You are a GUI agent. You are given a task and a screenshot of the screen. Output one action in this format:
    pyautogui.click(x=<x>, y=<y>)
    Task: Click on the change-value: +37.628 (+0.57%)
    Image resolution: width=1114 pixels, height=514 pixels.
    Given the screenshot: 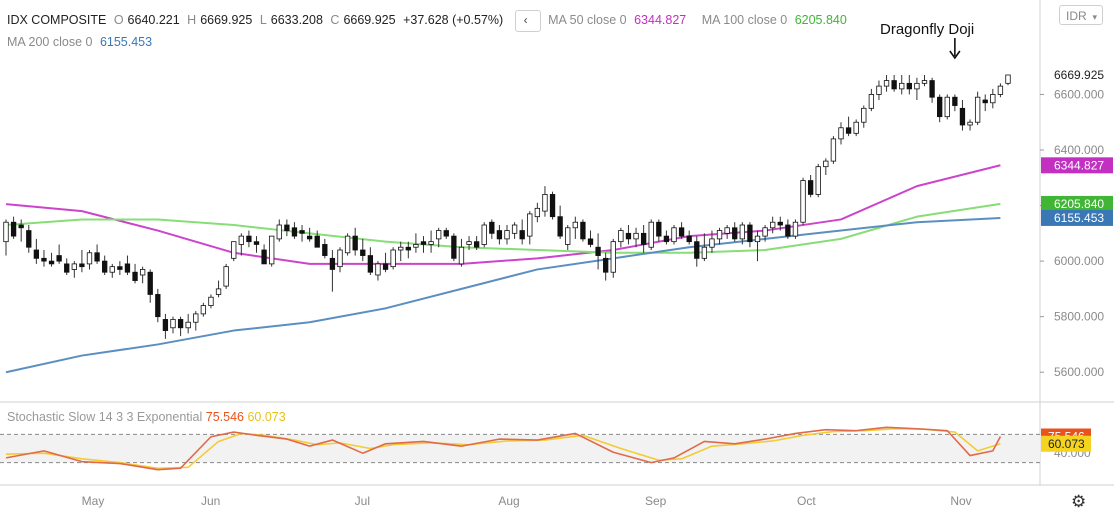 What is the action you would take?
    pyautogui.click(x=453, y=20)
    